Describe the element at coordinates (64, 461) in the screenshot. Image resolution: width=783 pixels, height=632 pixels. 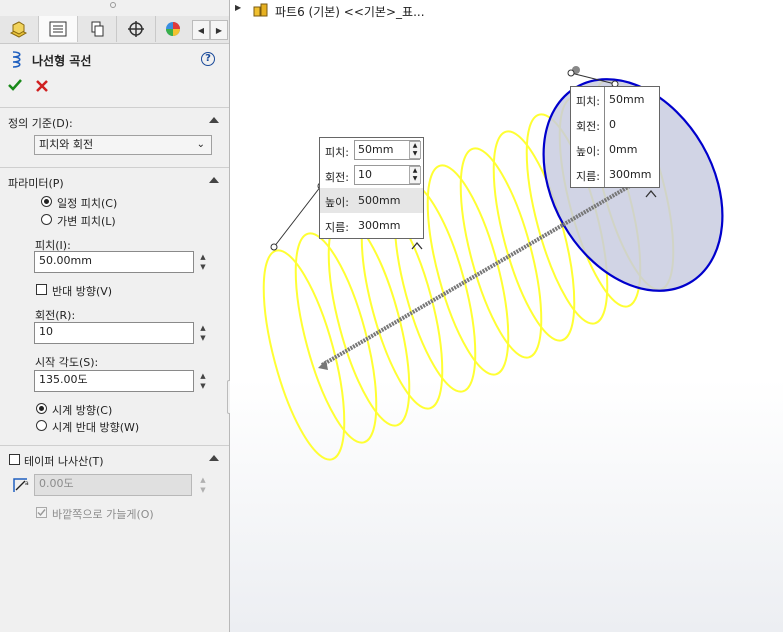
I see `taper-group-title: 테이퍼 나사산(T)` at that location.